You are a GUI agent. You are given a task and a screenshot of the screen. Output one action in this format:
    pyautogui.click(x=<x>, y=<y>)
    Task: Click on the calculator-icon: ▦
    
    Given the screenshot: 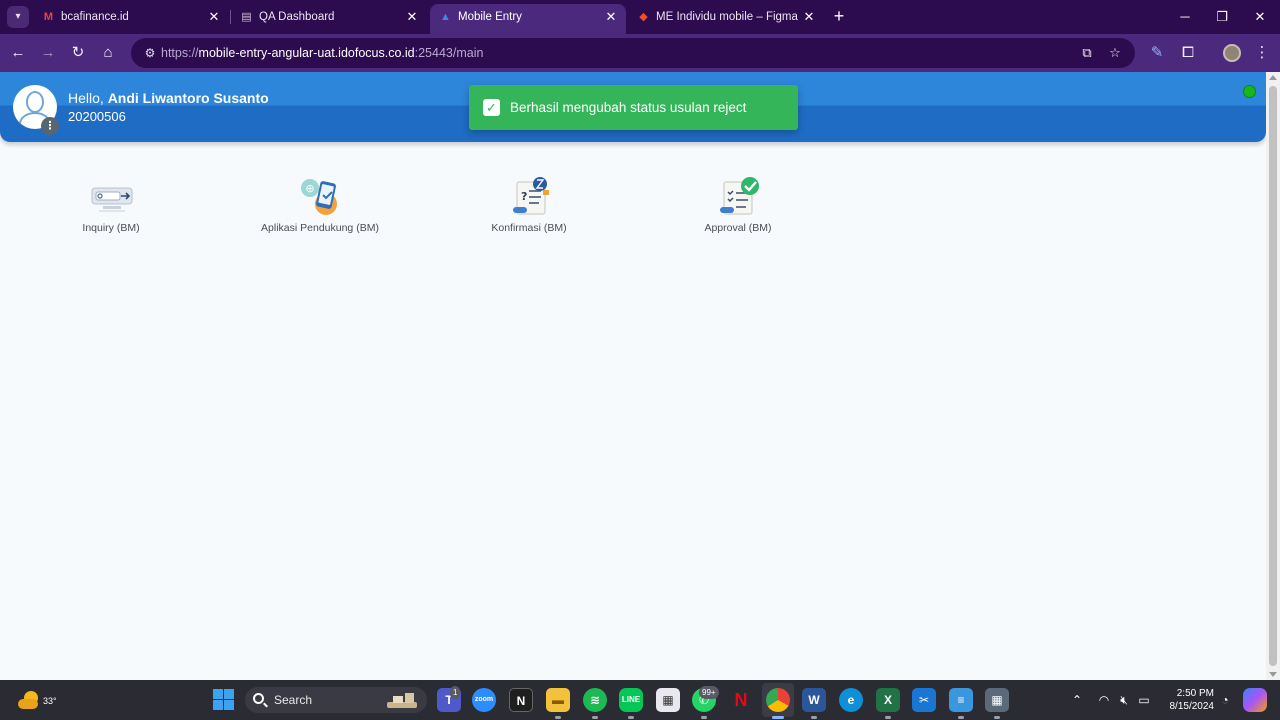 What is the action you would take?
    pyautogui.click(x=997, y=700)
    